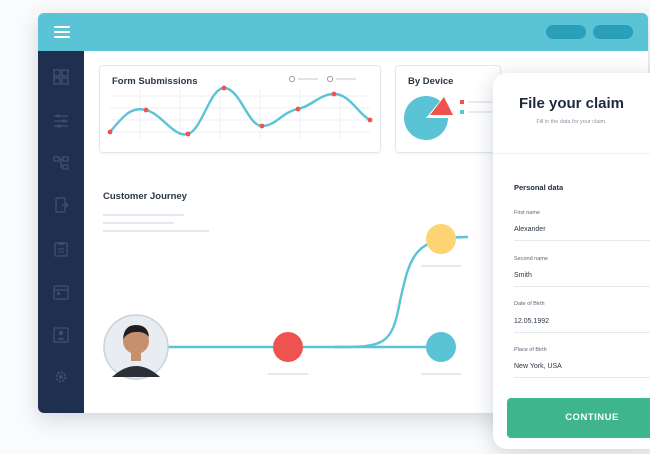  I want to click on menu-icon, so click(62, 32).